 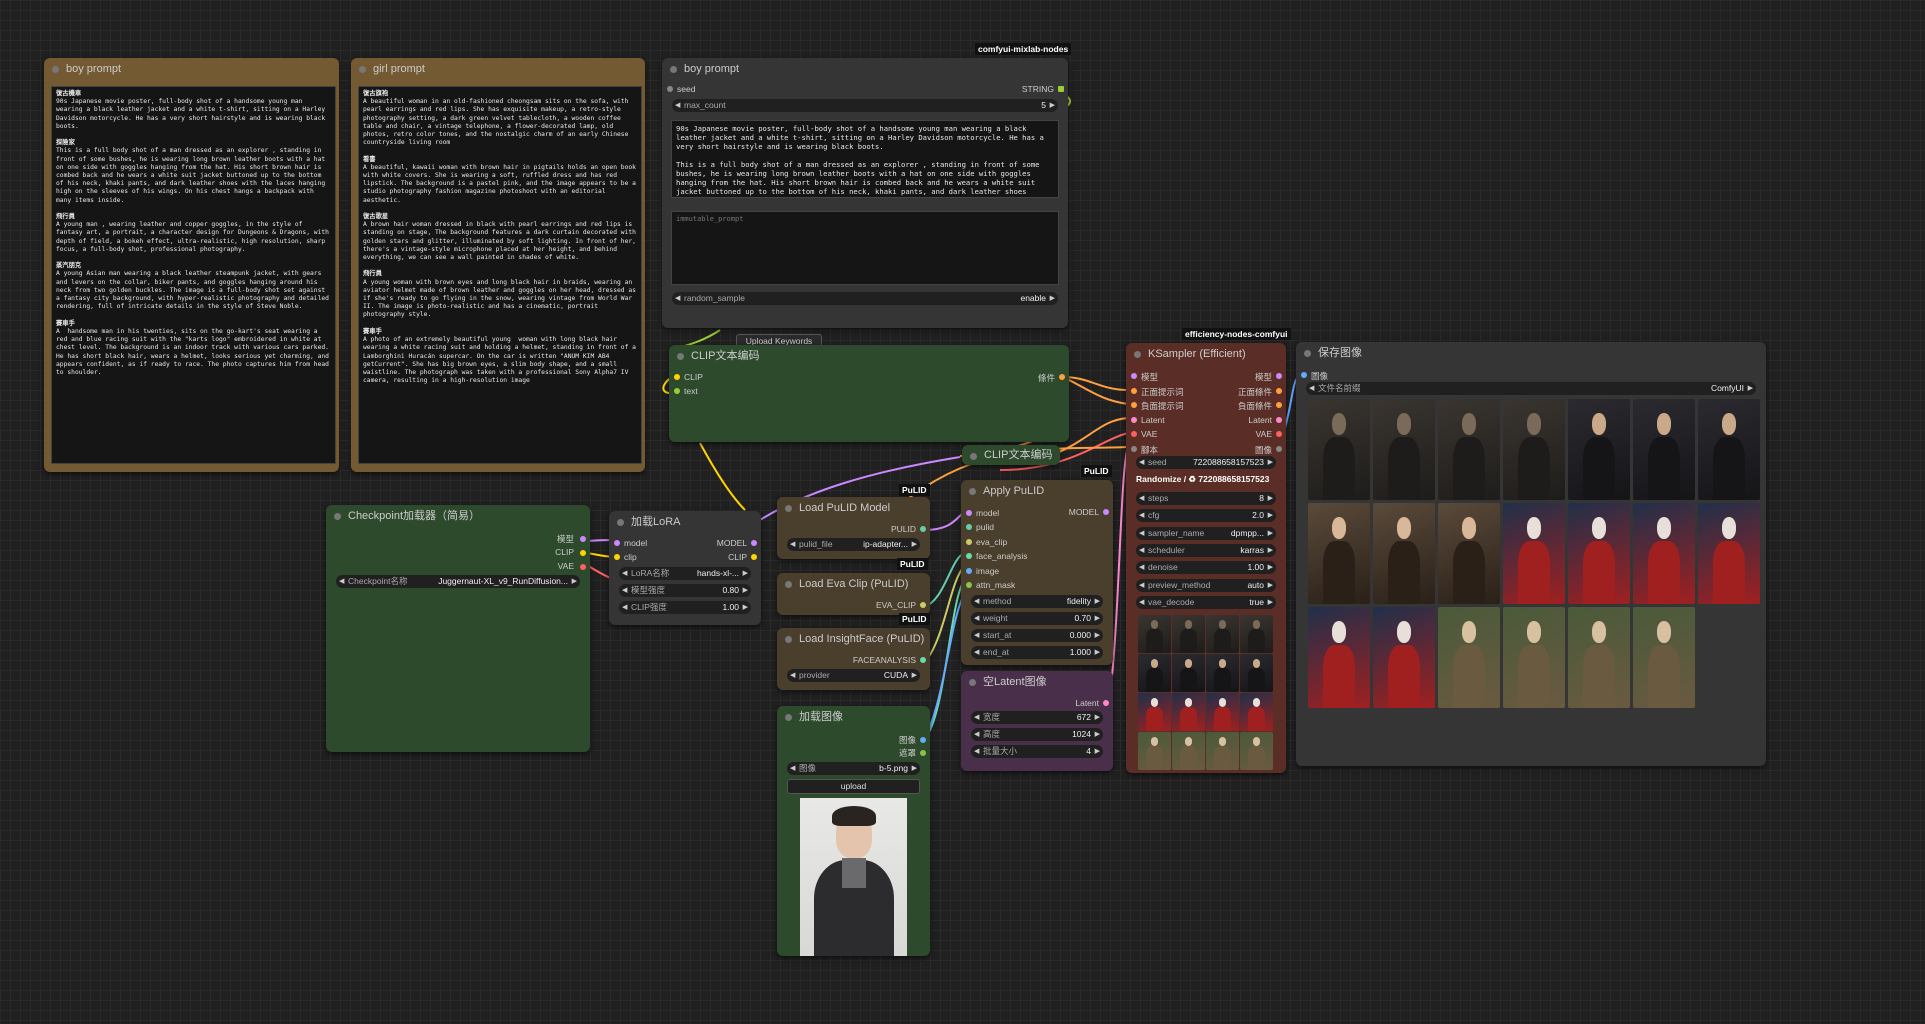 I want to click on load-image-node: 加载图像 图像 遮罩 图像b-5.png upload, so click(x=853, y=831).